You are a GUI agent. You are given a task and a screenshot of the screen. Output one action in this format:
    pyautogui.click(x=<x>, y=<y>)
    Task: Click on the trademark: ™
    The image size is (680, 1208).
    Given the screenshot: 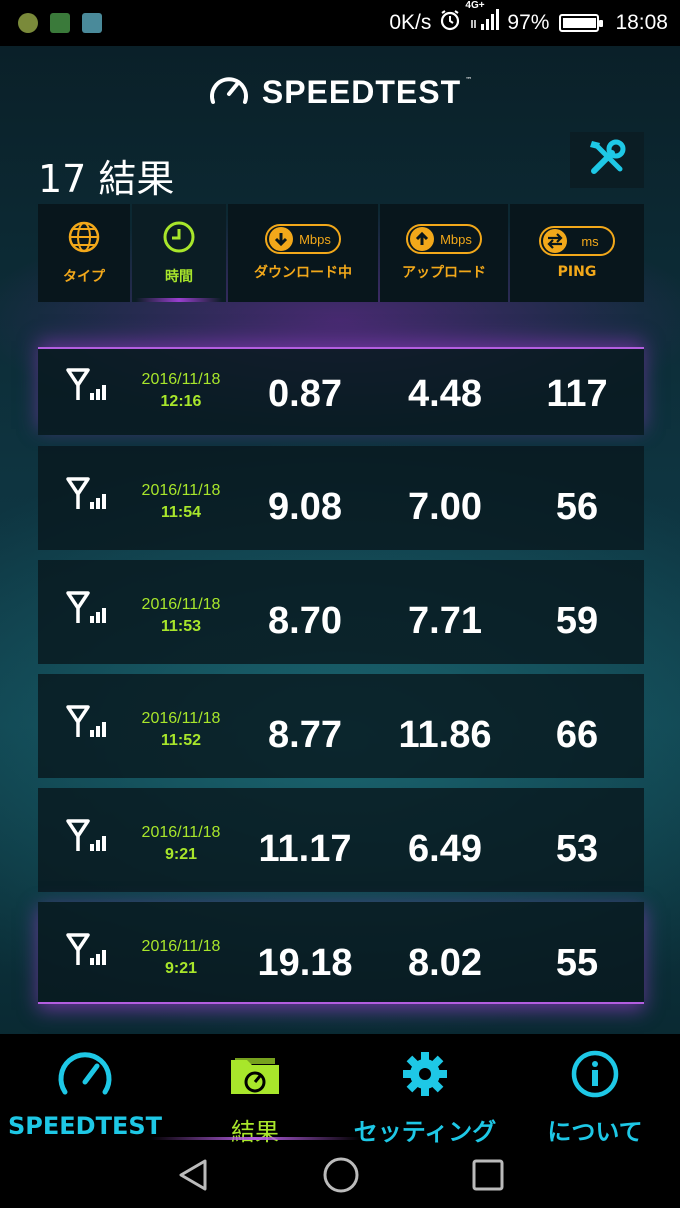 What is the action you would take?
    pyautogui.click(x=469, y=80)
    